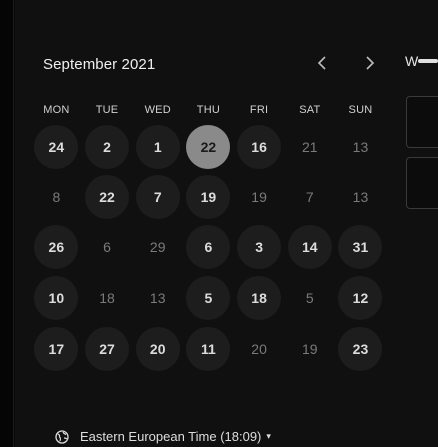 The width and height of the screenshot is (438, 447). Describe the element at coordinates (107, 247) in the screenshot. I see `day-unavailable: 6` at that location.